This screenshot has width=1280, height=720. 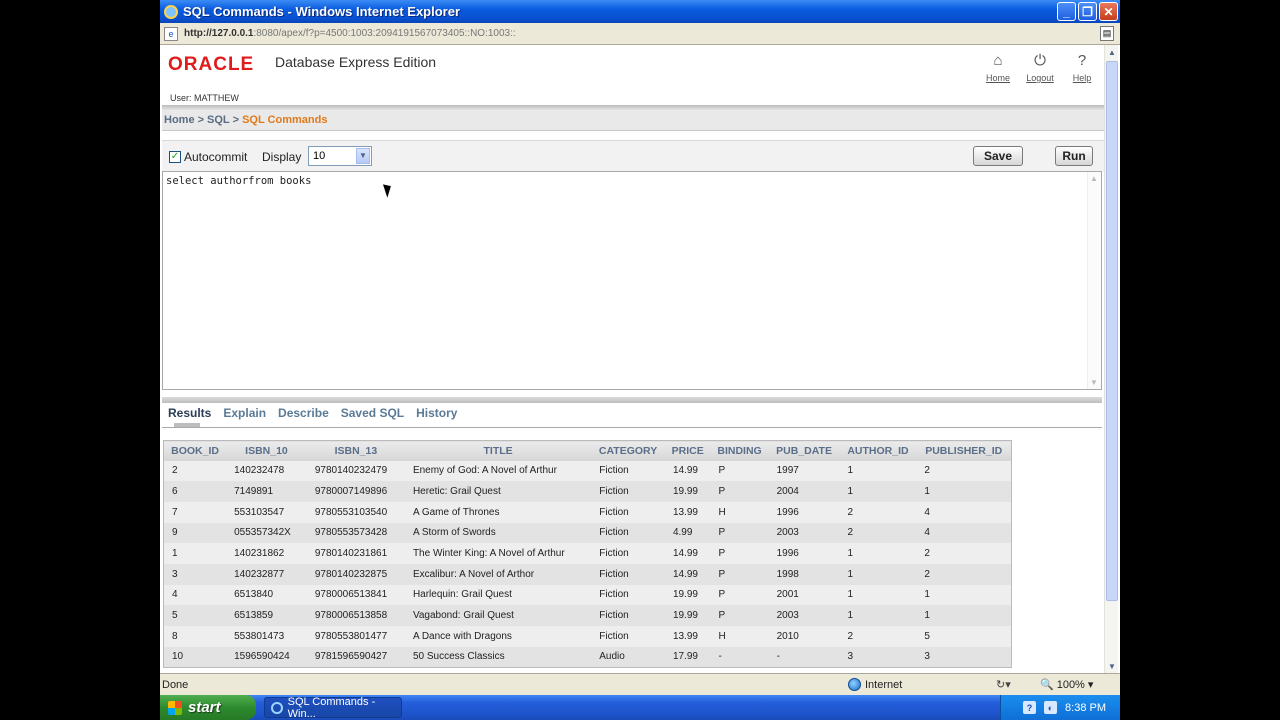 What do you see at coordinates (640, 707) in the screenshot?
I see `taskbar: start SQL Commands - Win... ? ◐ 8:38 PM` at bounding box center [640, 707].